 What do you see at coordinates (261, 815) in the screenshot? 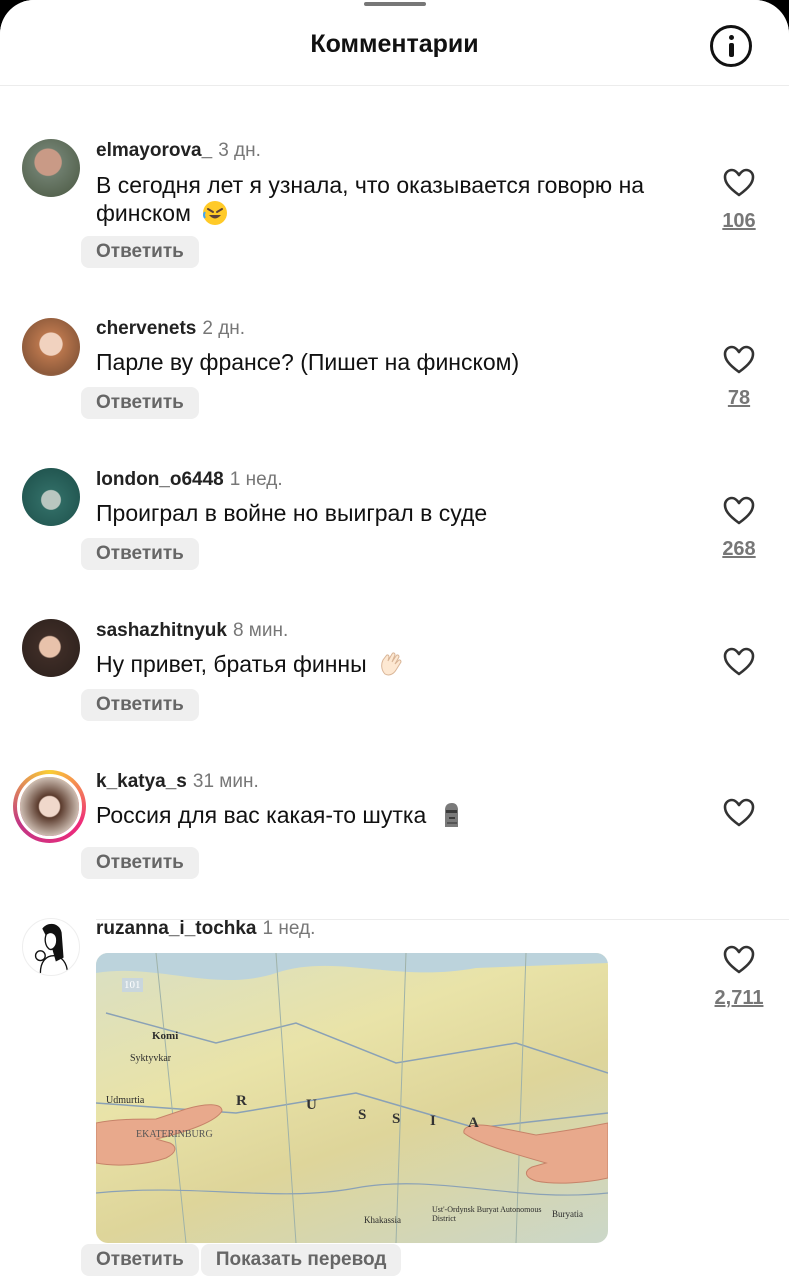
I see `comment-text: Россия для вас какая-то шутка` at bounding box center [261, 815].